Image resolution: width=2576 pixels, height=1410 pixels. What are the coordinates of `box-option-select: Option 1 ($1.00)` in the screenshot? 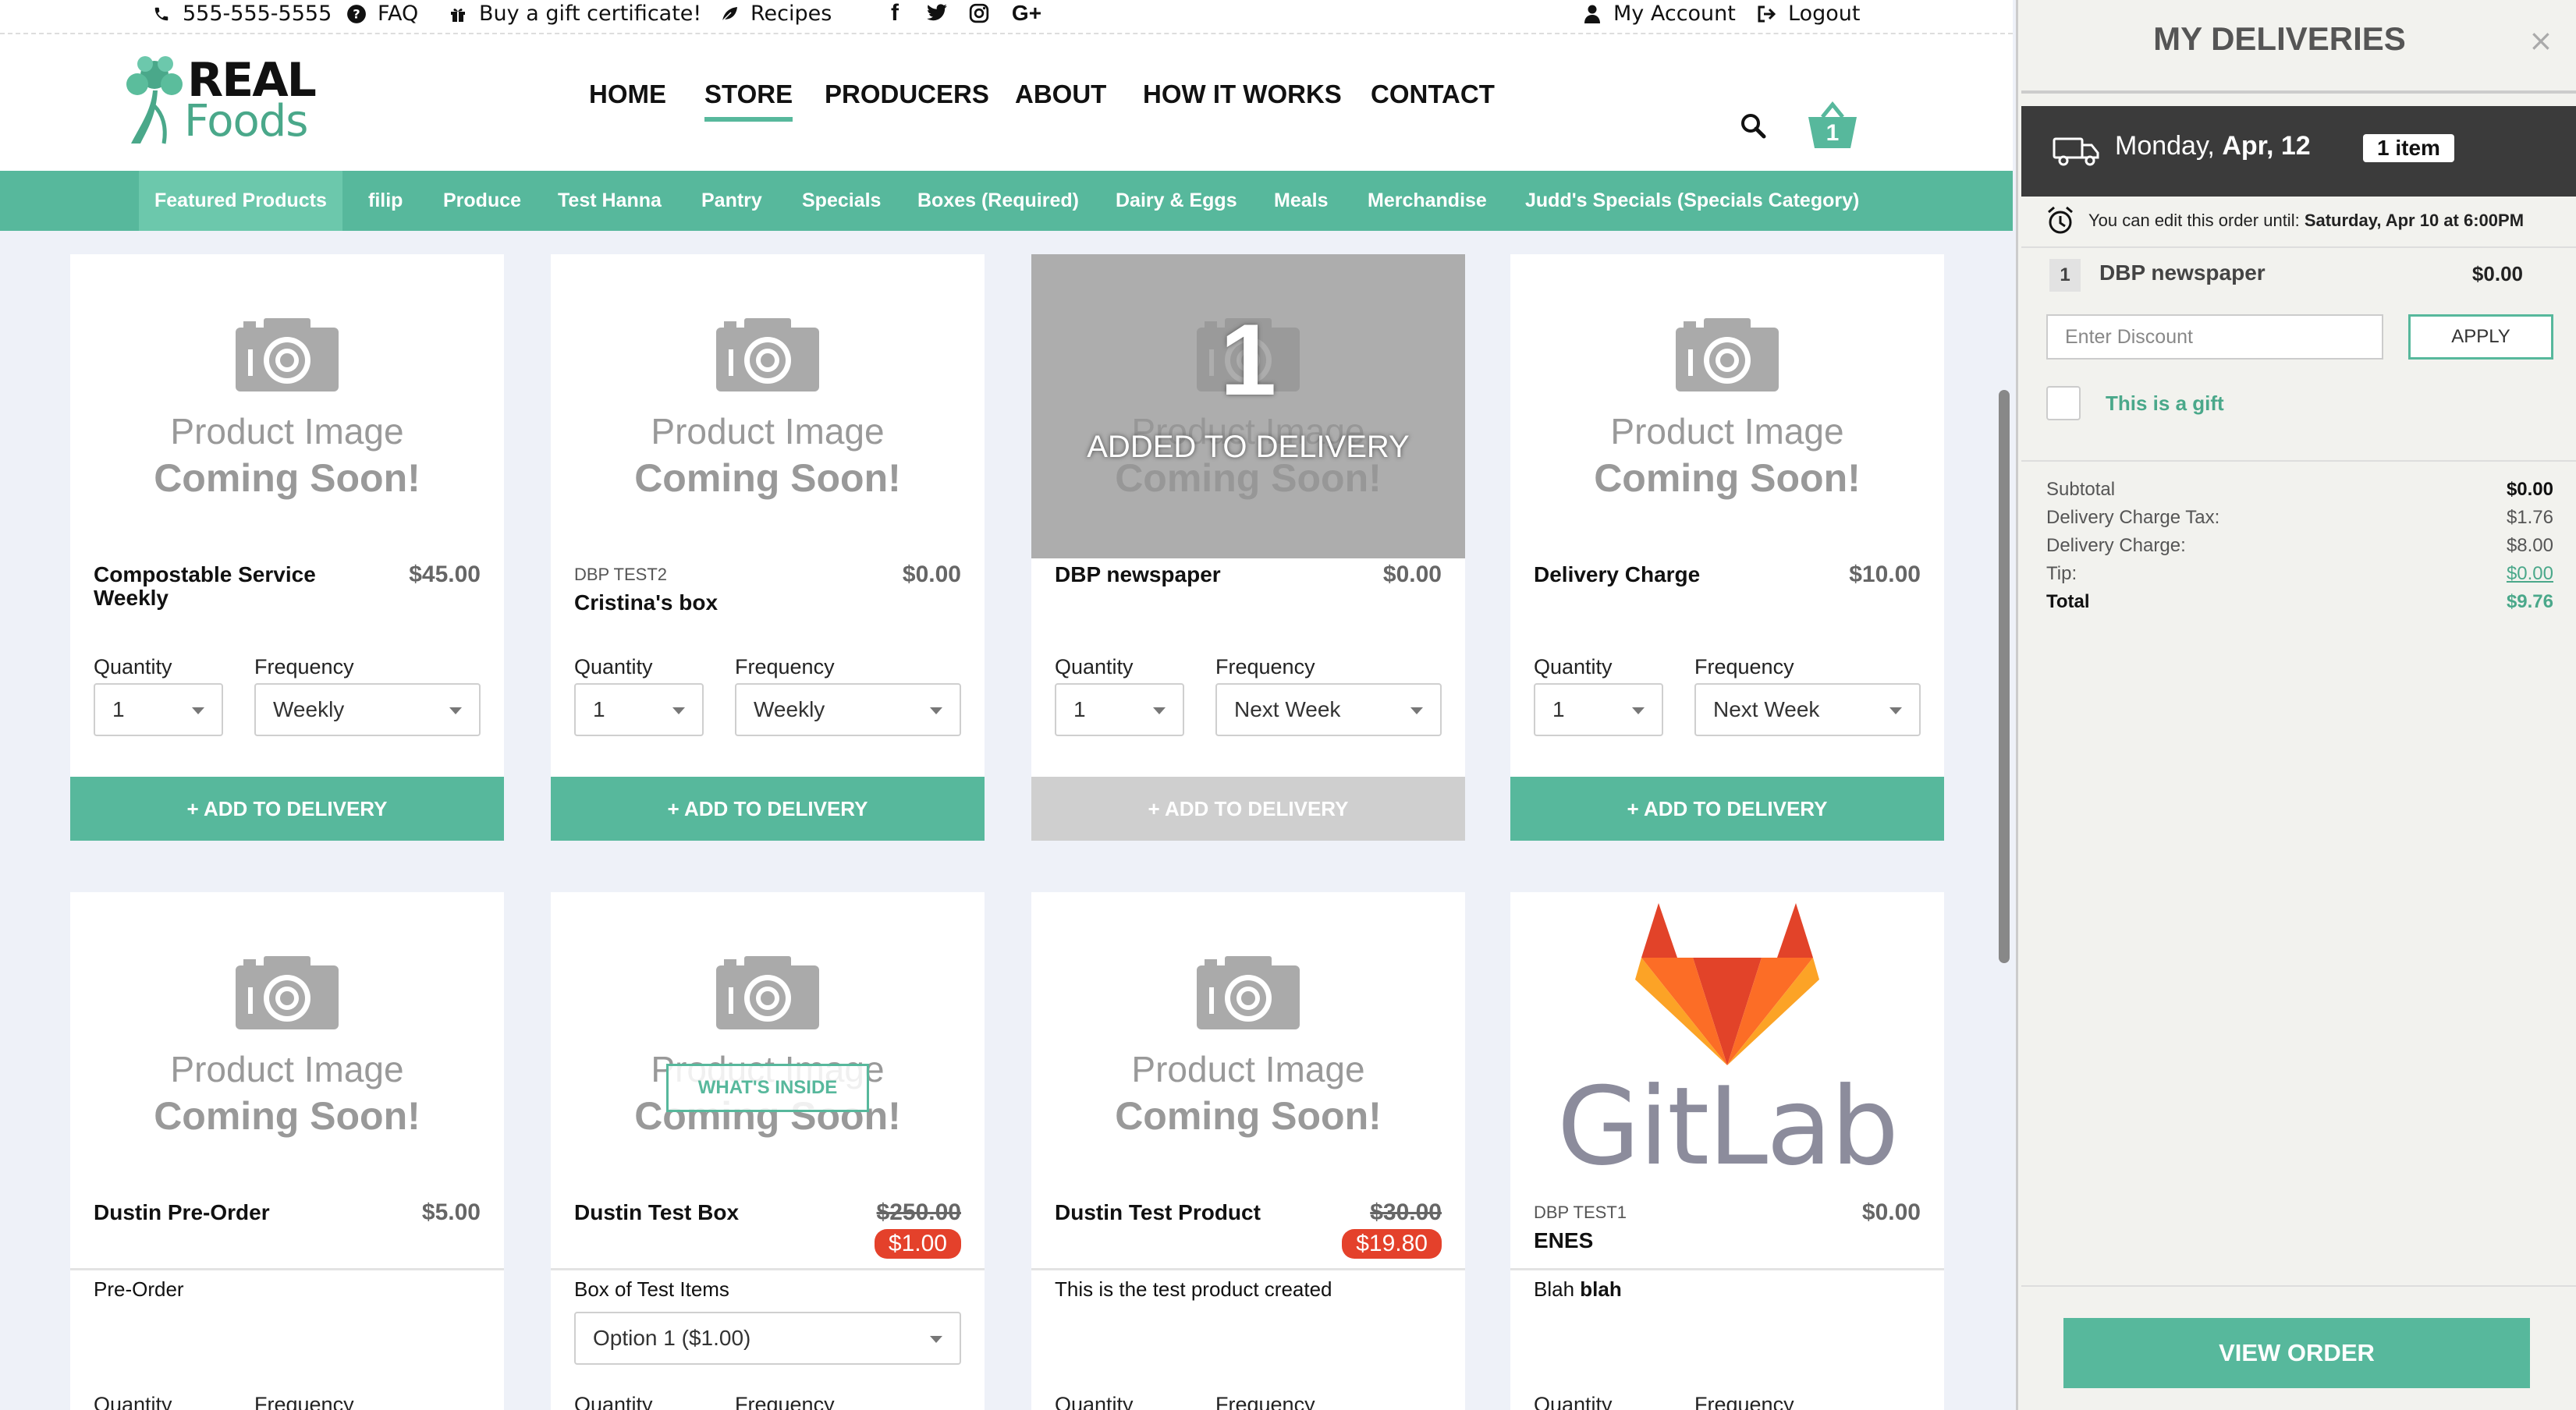 It's located at (767, 1339).